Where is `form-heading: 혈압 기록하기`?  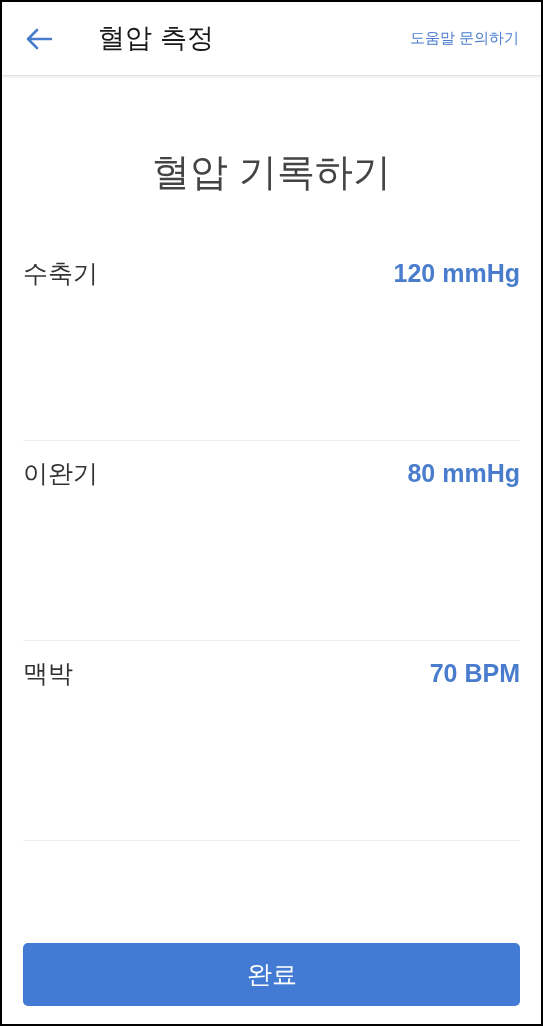
form-heading: 혈압 기록하기 is located at coordinates (271, 172).